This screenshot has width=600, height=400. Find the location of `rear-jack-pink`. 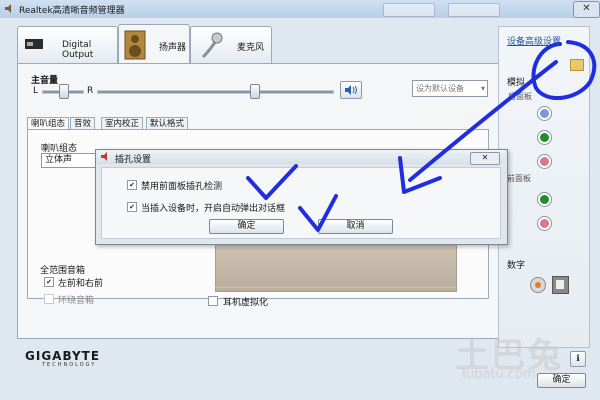

rear-jack-pink is located at coordinates (544, 161).